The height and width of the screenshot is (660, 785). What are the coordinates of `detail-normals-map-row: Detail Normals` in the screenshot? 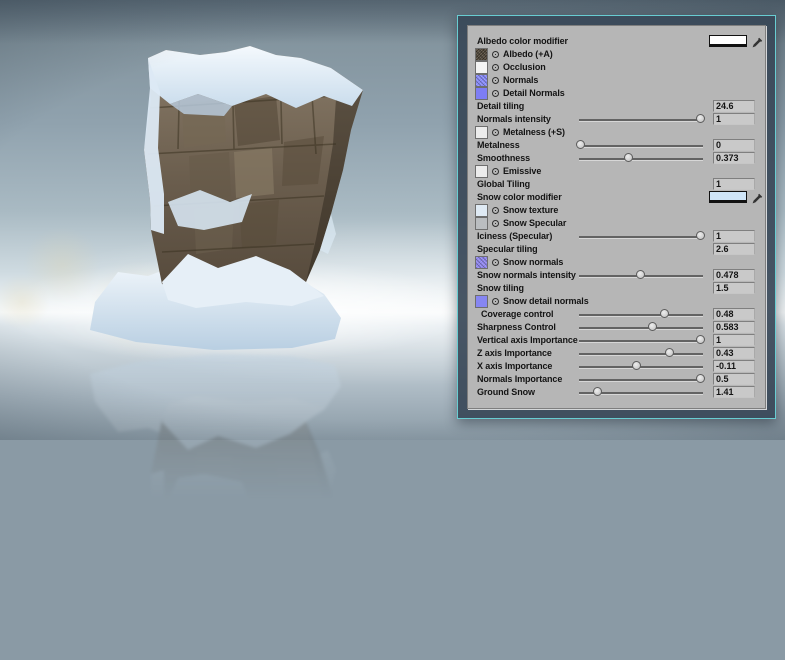 It's located at (616, 93).